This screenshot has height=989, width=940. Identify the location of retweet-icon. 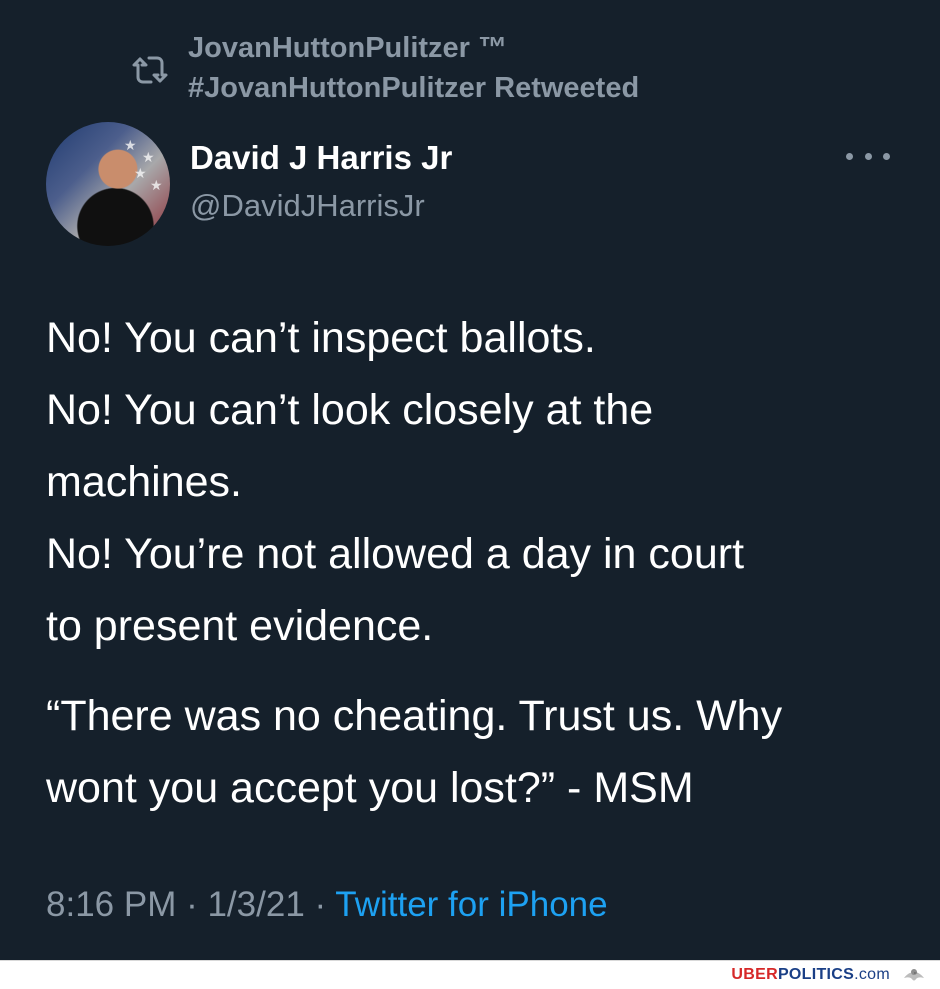
(150, 70).